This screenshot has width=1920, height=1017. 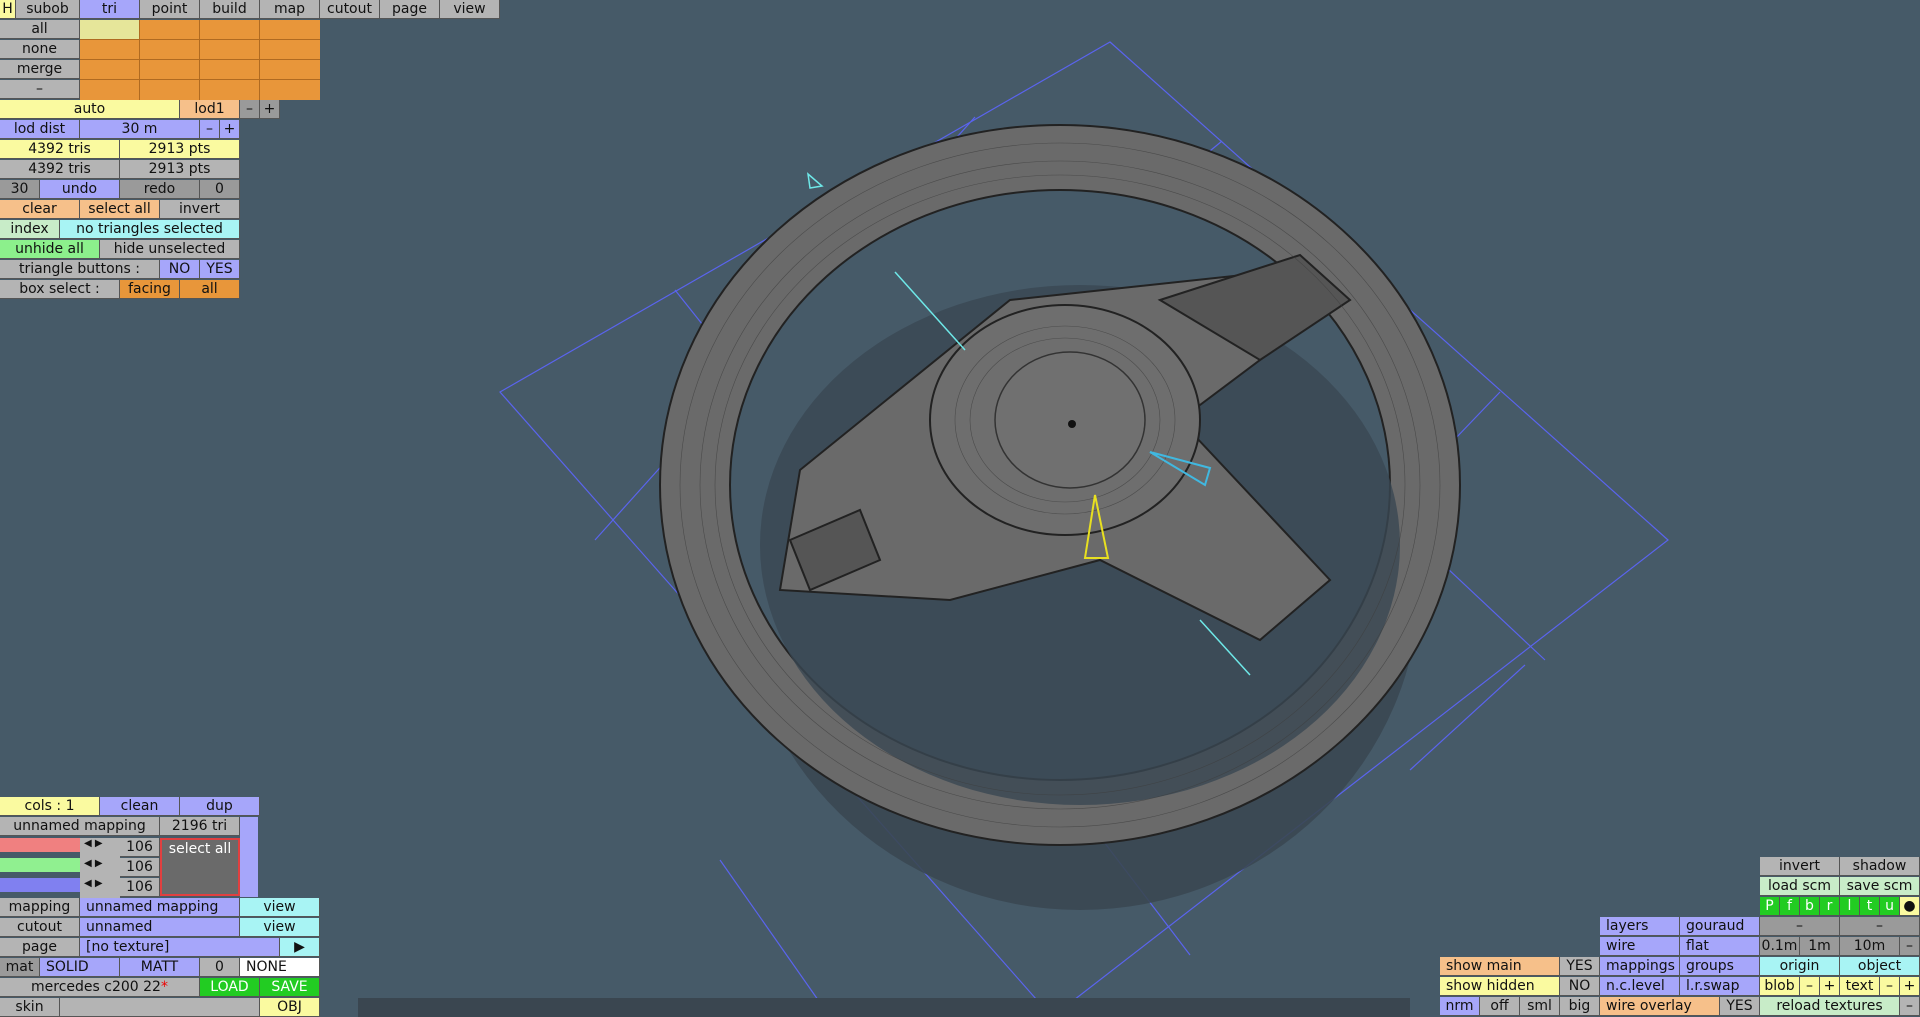 What do you see at coordinates (1870, 906) in the screenshot?
I see `view-t-button: t` at bounding box center [1870, 906].